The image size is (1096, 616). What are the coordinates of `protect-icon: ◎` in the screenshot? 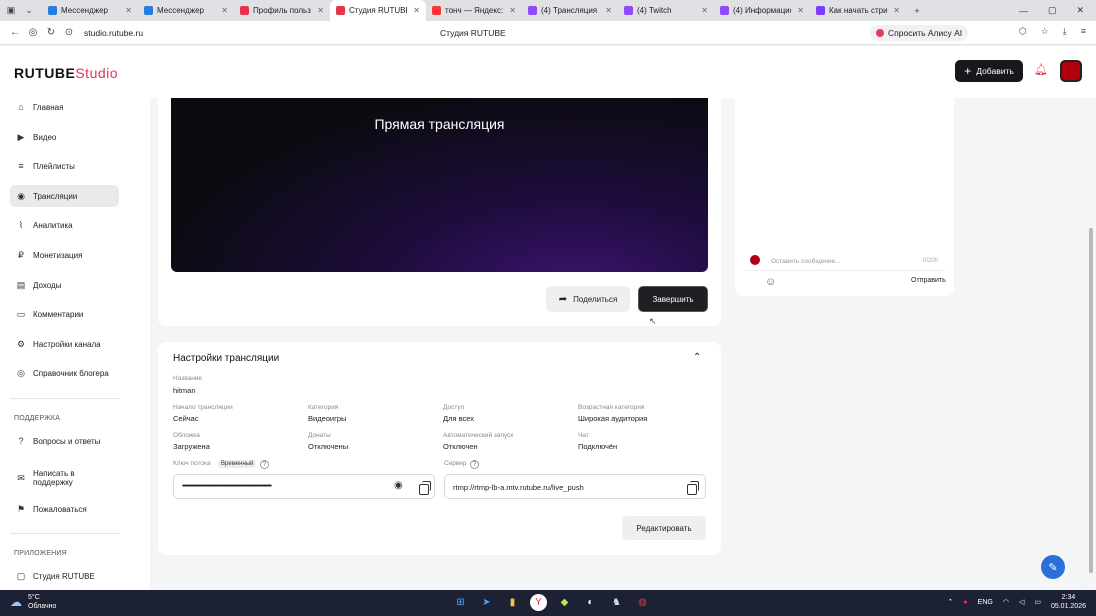 It's located at (33, 32).